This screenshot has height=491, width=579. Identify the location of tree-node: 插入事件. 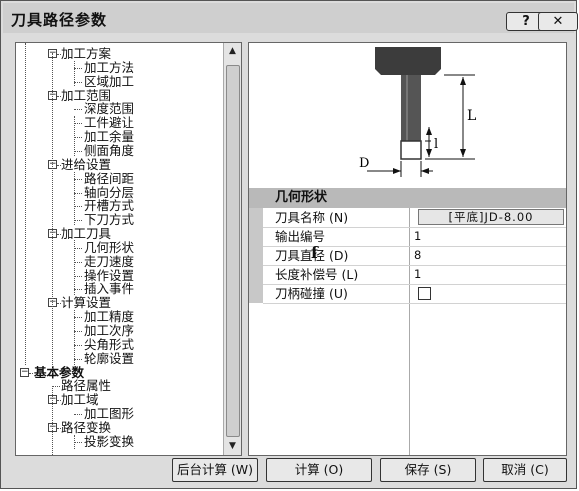
(109, 288).